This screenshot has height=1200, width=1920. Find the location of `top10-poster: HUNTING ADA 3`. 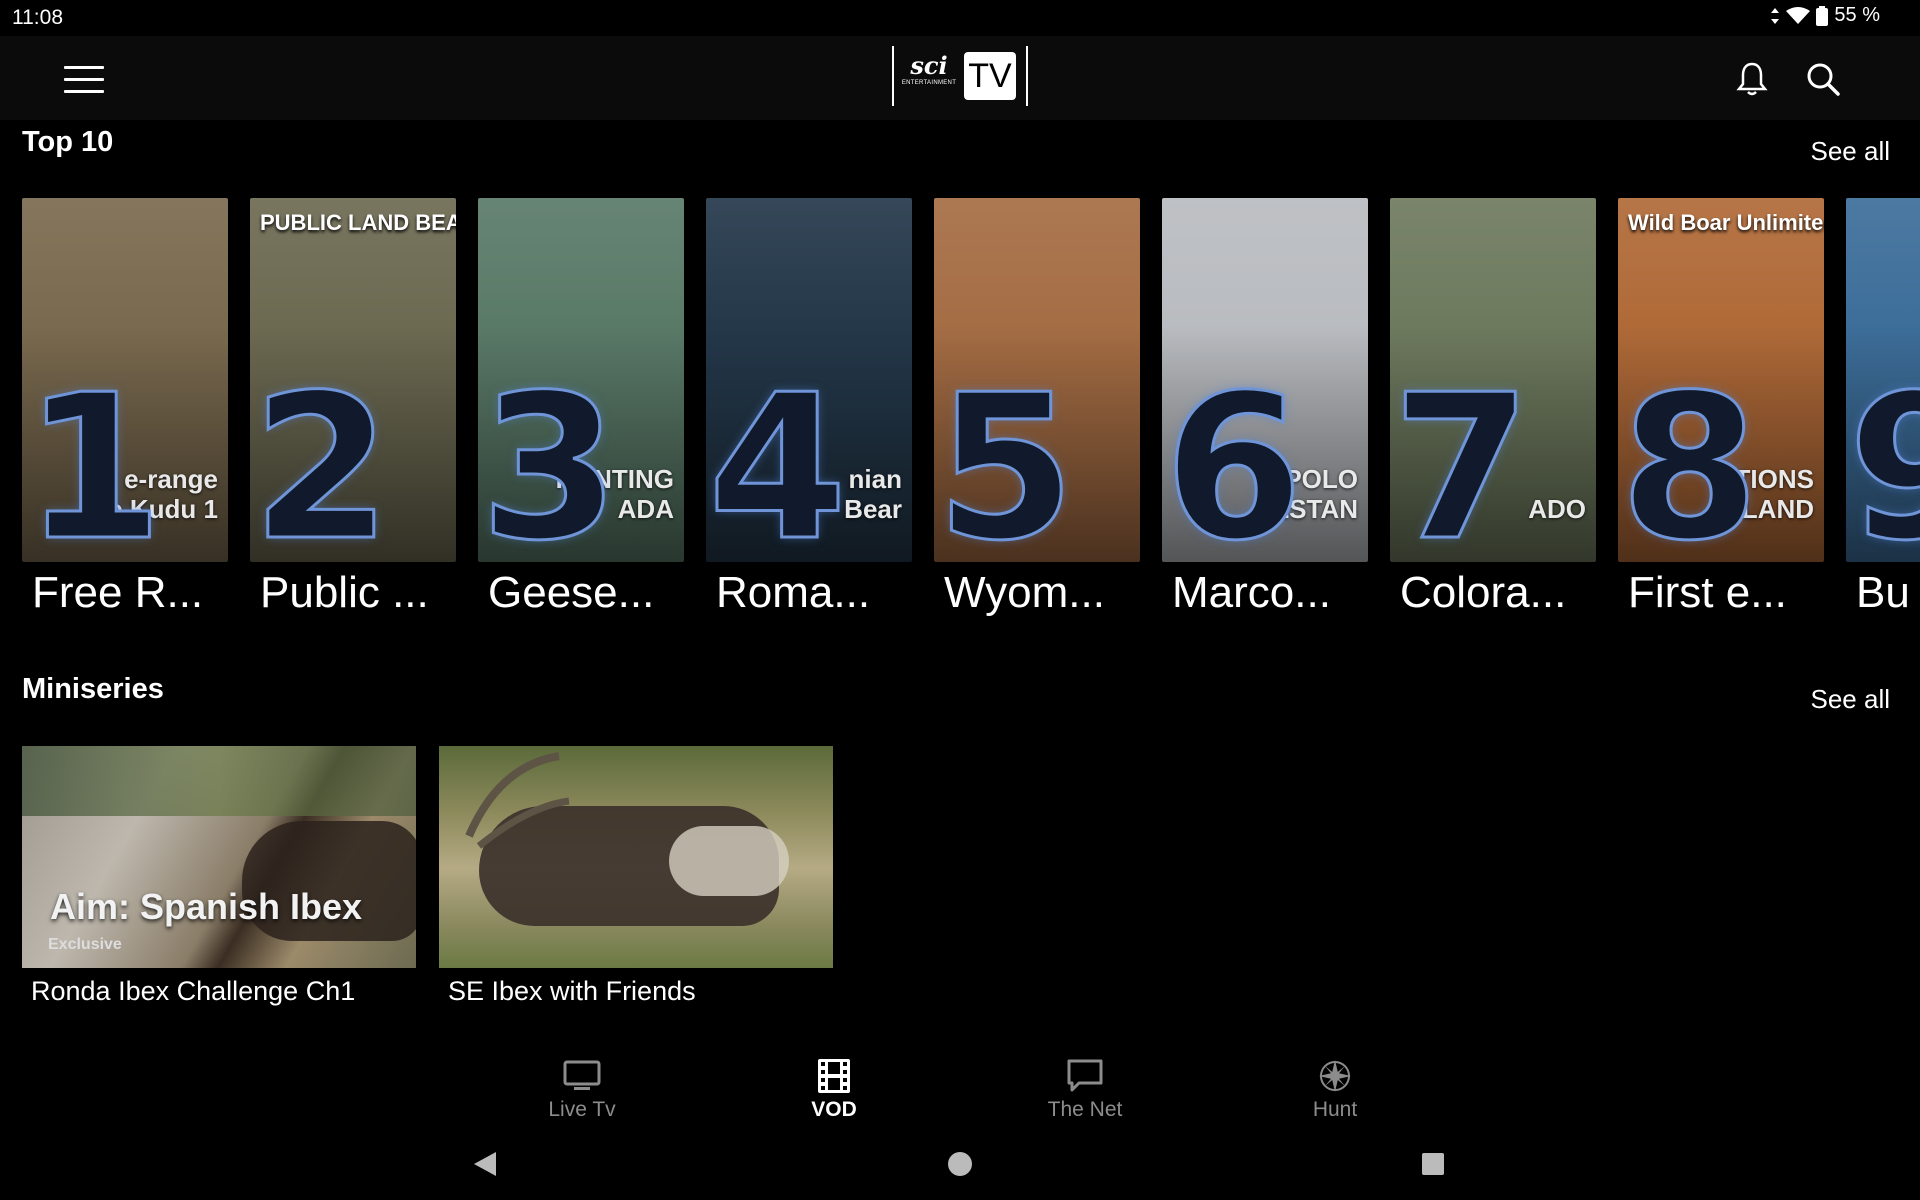

top10-poster: HUNTING ADA 3 is located at coordinates (581, 380).